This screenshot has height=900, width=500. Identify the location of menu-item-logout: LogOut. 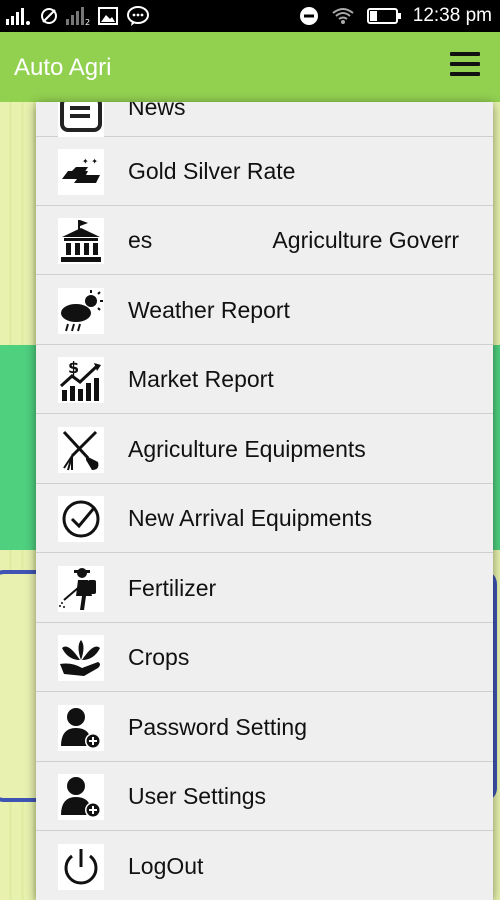
(264, 866).